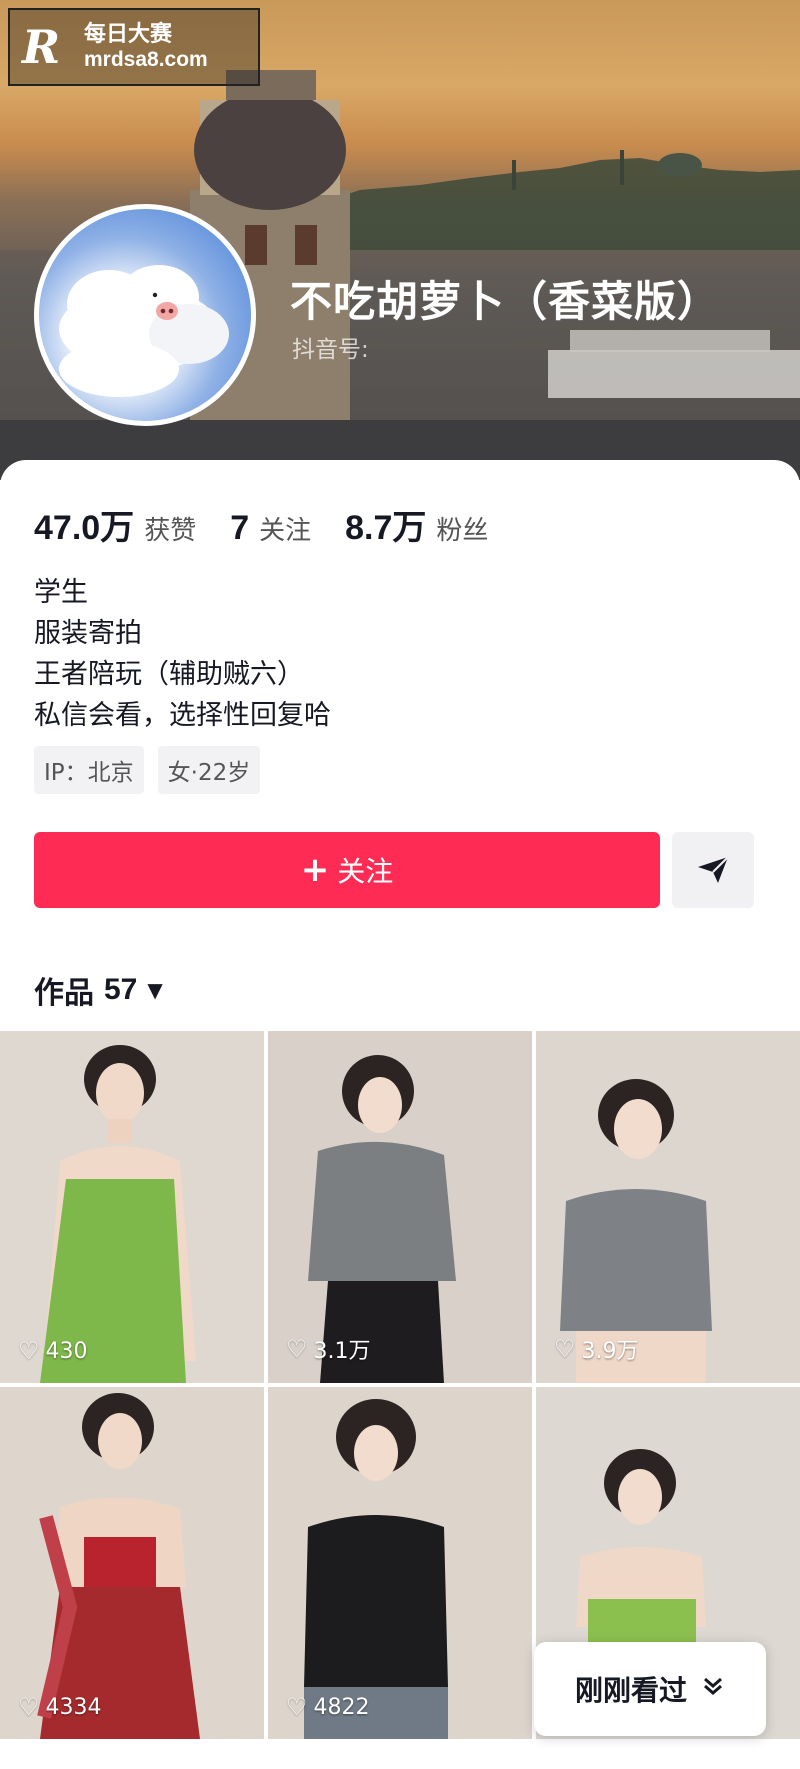 This screenshot has width=800, height=1769. What do you see at coordinates (89, 770) in the screenshot?
I see `ip-location-tag: IP：北京` at bounding box center [89, 770].